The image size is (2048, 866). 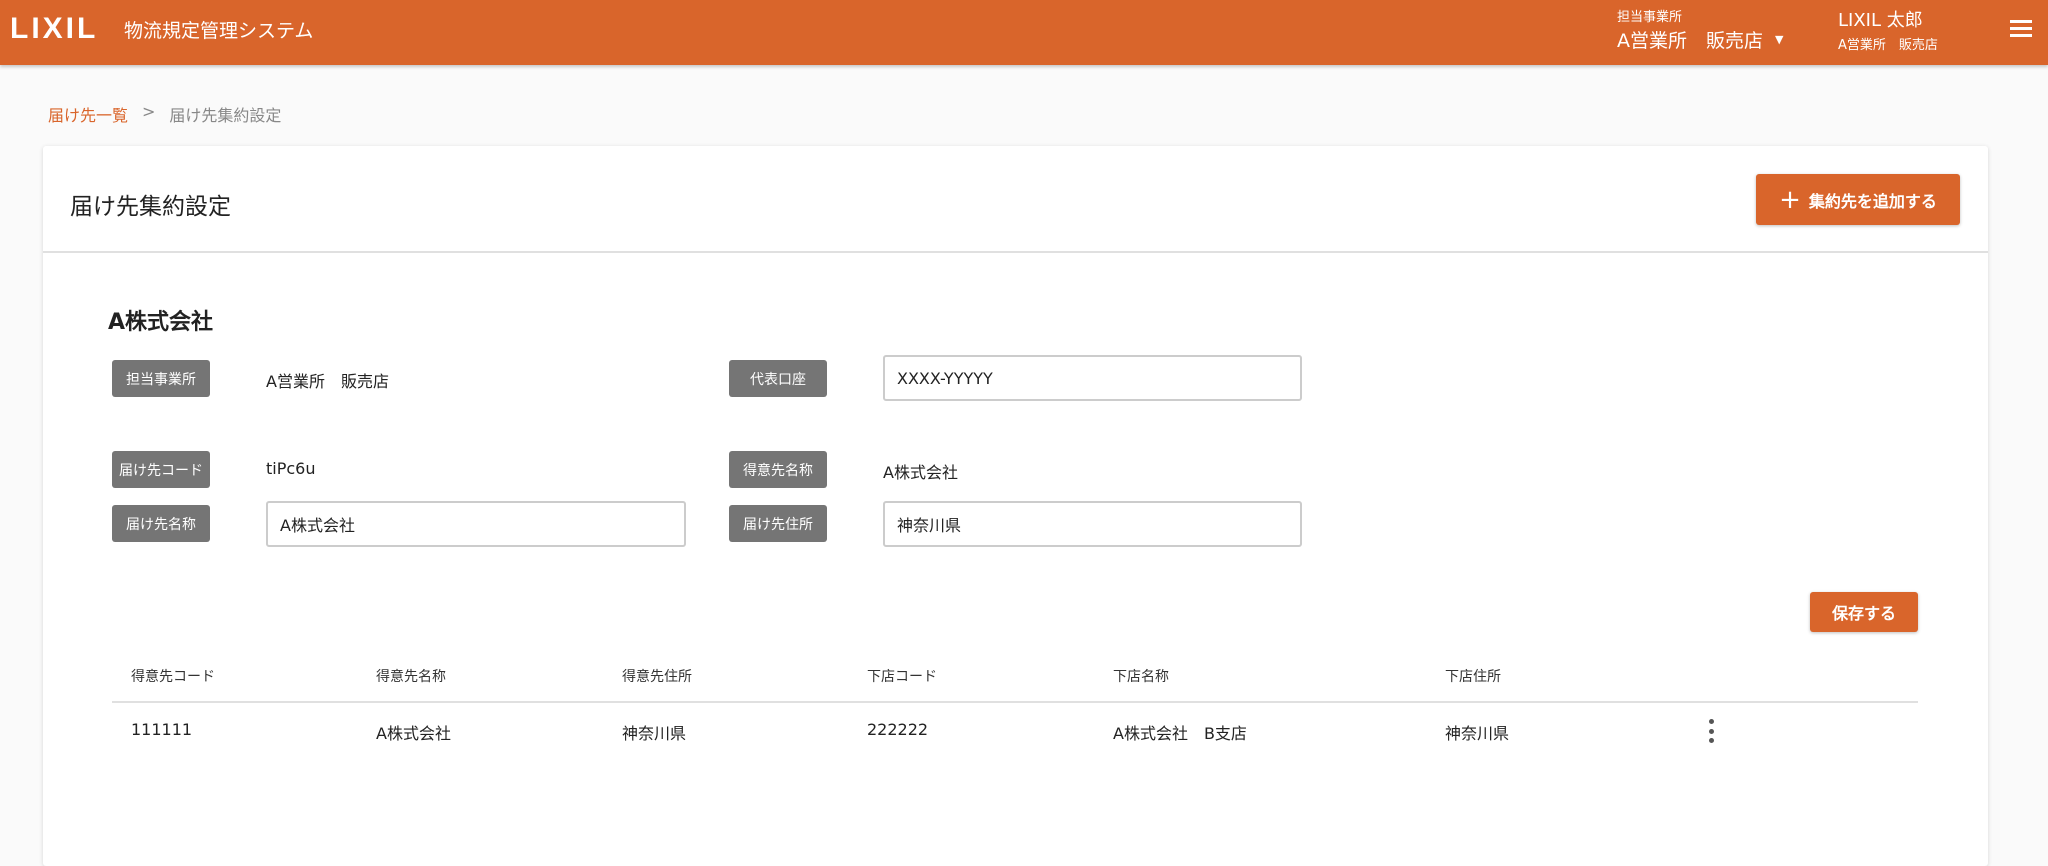 What do you see at coordinates (413, 733) in the screenshot?
I see `cell-customer-name: A株式会社` at bounding box center [413, 733].